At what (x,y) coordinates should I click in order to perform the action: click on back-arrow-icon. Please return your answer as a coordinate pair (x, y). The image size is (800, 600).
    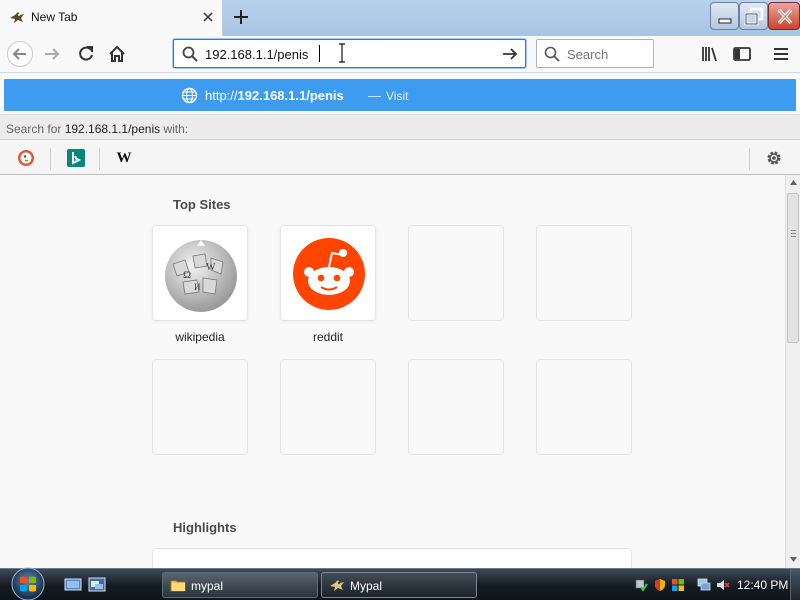
    Looking at the image, I should click on (20, 54).